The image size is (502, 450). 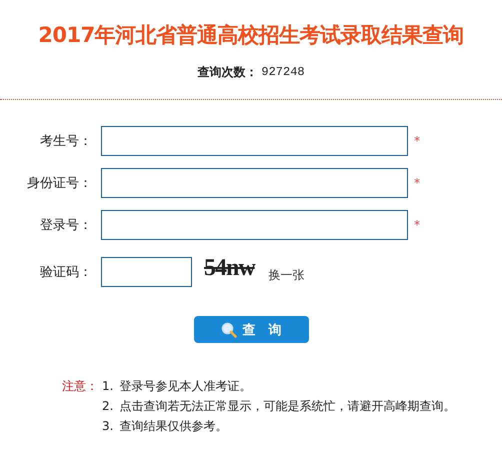 What do you see at coordinates (173, 426) in the screenshot?
I see `note-text: 查询结果仅供参考。` at bounding box center [173, 426].